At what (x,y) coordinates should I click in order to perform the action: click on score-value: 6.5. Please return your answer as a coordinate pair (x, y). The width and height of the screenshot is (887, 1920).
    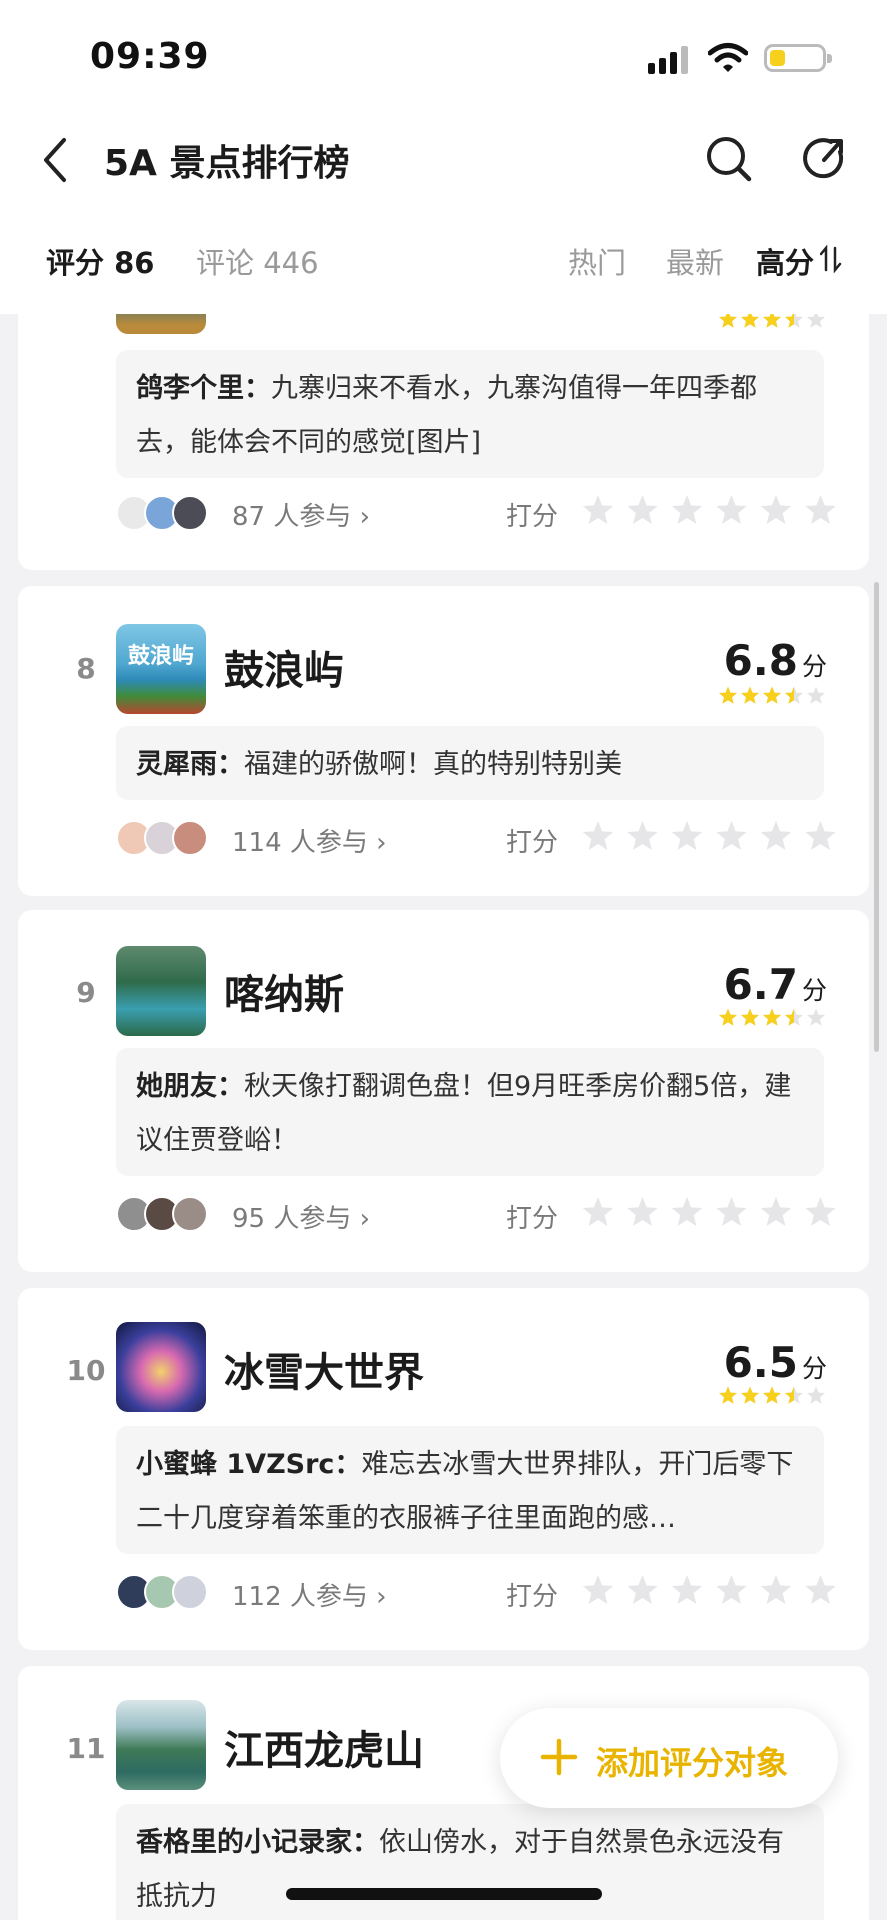
    Looking at the image, I should click on (760, 1362).